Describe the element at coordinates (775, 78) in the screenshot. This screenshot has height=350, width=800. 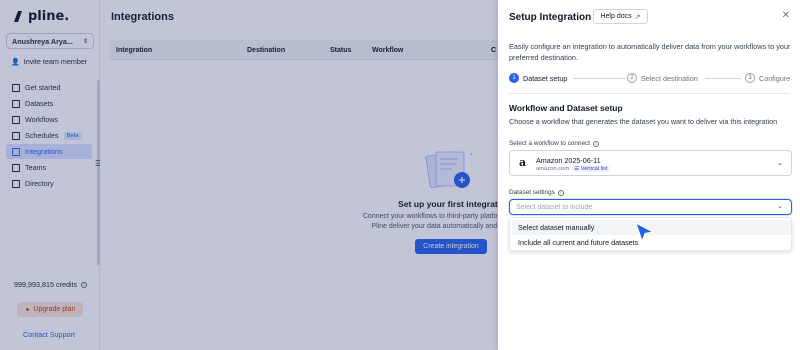
I see `step-label: Configure` at that location.